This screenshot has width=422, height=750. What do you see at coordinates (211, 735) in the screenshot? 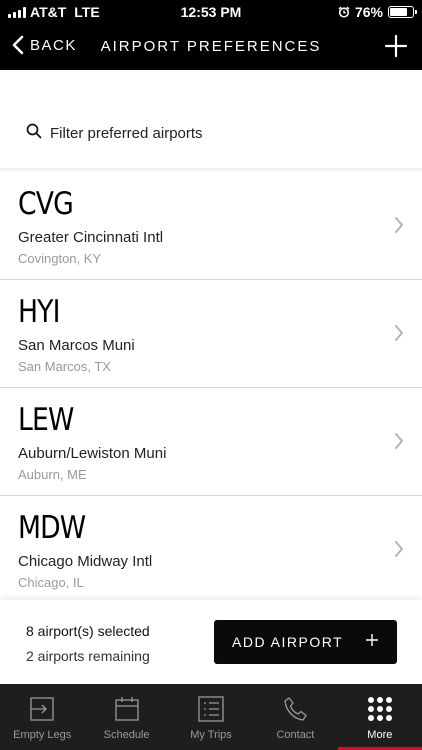
I see `tab-label: My Trips` at bounding box center [211, 735].